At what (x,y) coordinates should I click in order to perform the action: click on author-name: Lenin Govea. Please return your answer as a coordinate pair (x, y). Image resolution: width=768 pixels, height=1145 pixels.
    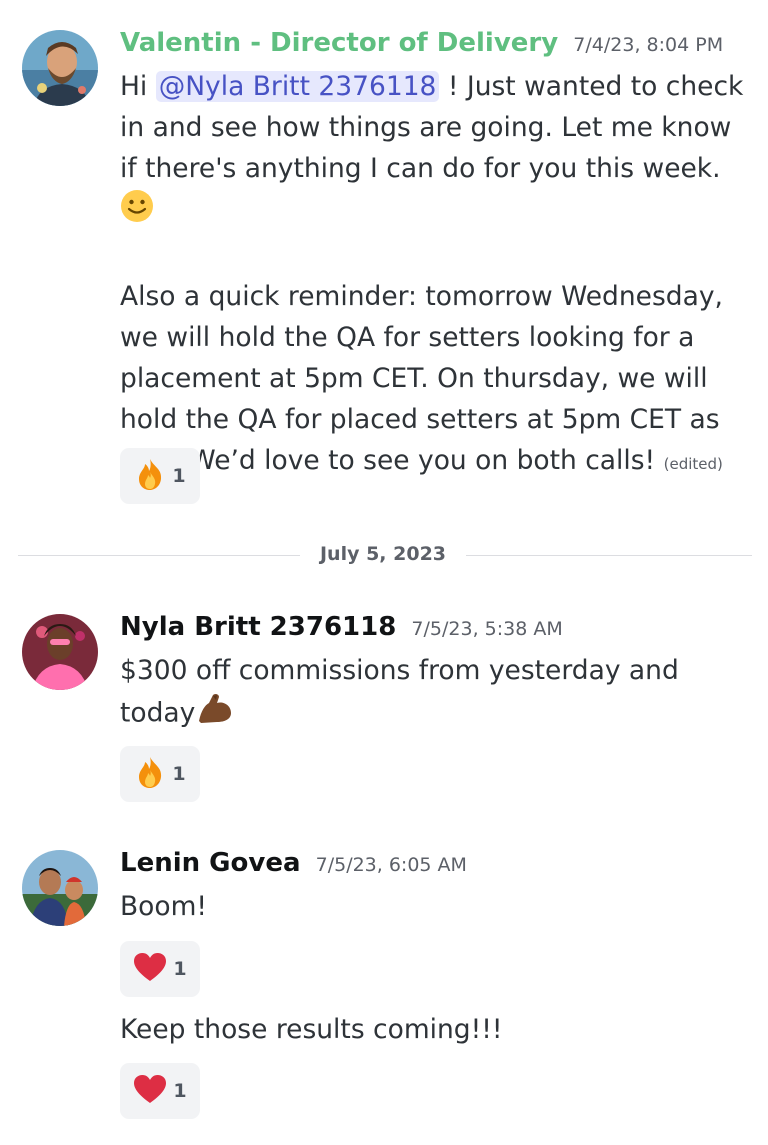
    Looking at the image, I should click on (210, 863).